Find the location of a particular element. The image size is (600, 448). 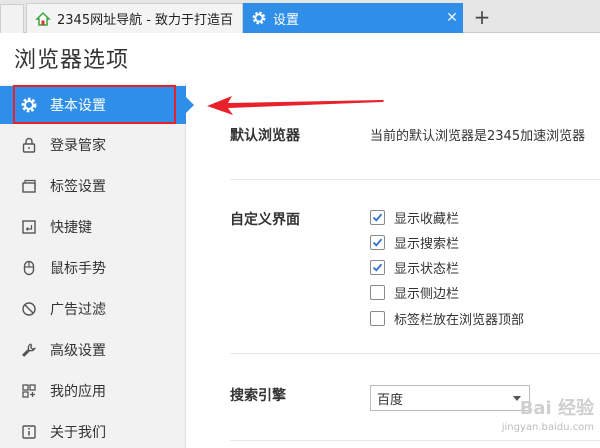

sidebar-item-advanced-settings: 高级设置 is located at coordinates (93, 350).